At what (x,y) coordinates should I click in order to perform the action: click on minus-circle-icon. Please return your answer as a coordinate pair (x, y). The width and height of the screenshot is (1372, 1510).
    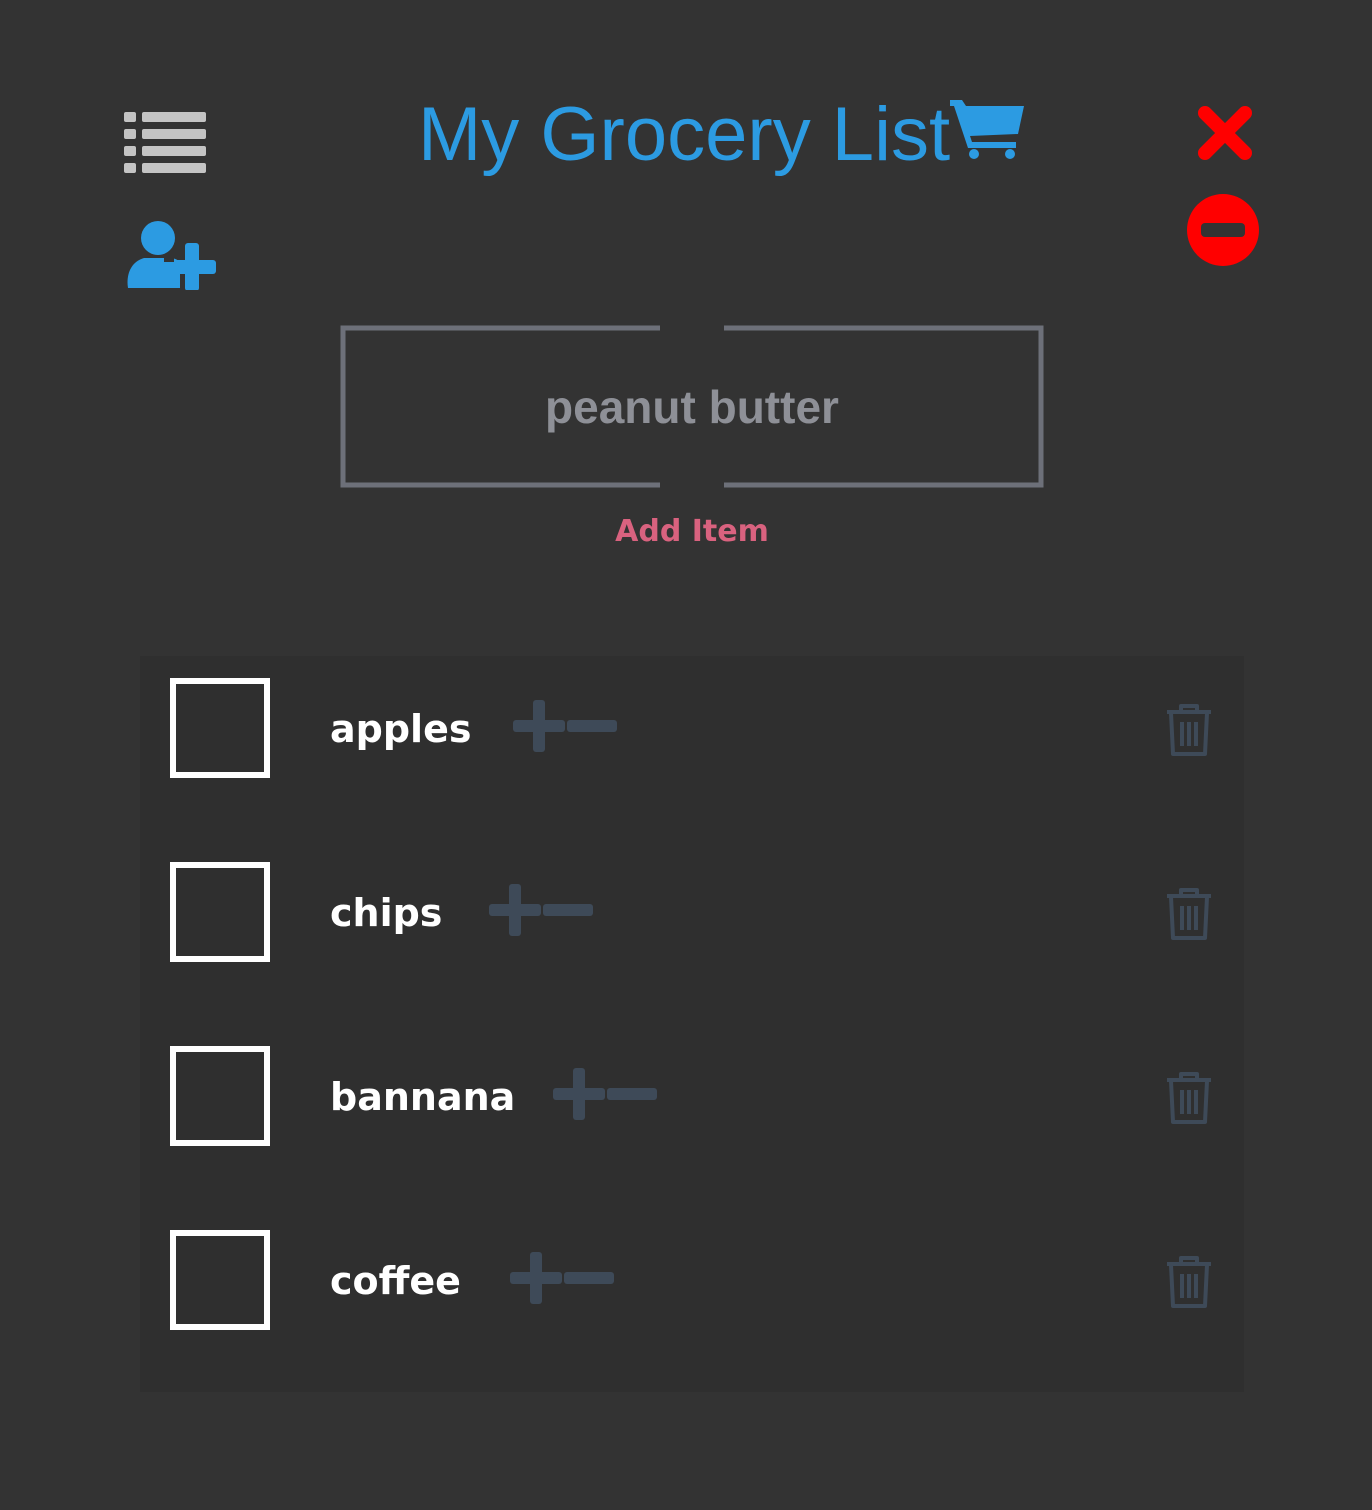
    Looking at the image, I should click on (1223, 230).